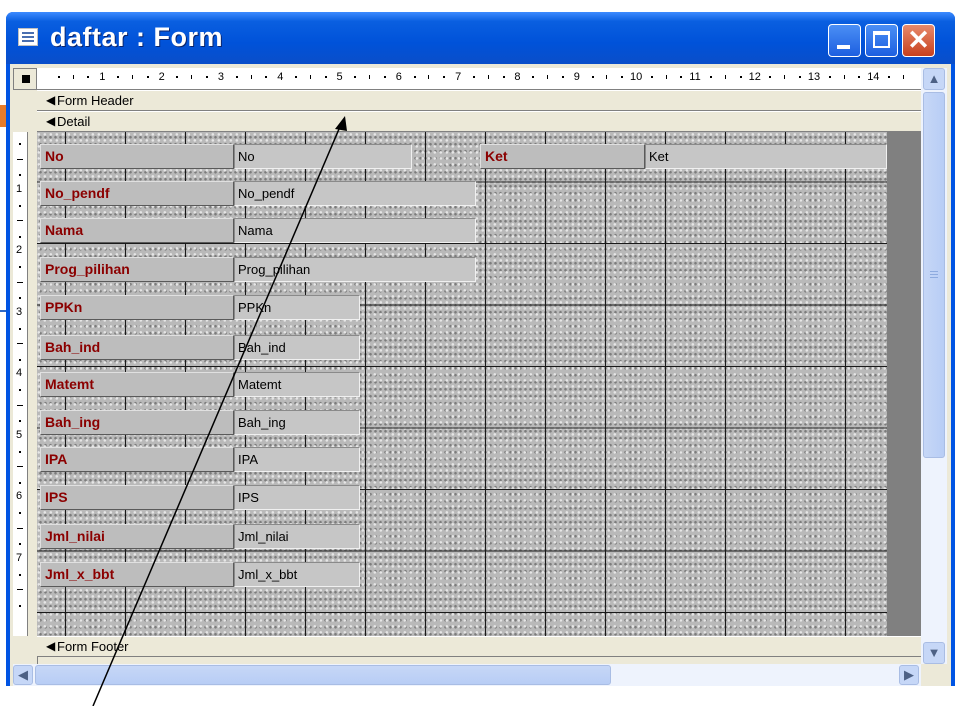  Describe the element at coordinates (137, 156) in the screenshot. I see `label-no: No` at that location.